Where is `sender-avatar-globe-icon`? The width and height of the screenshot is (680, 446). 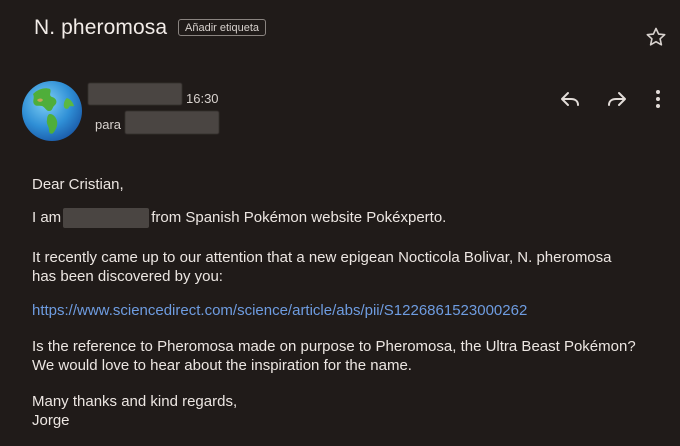
sender-avatar-globe-icon is located at coordinates (52, 111).